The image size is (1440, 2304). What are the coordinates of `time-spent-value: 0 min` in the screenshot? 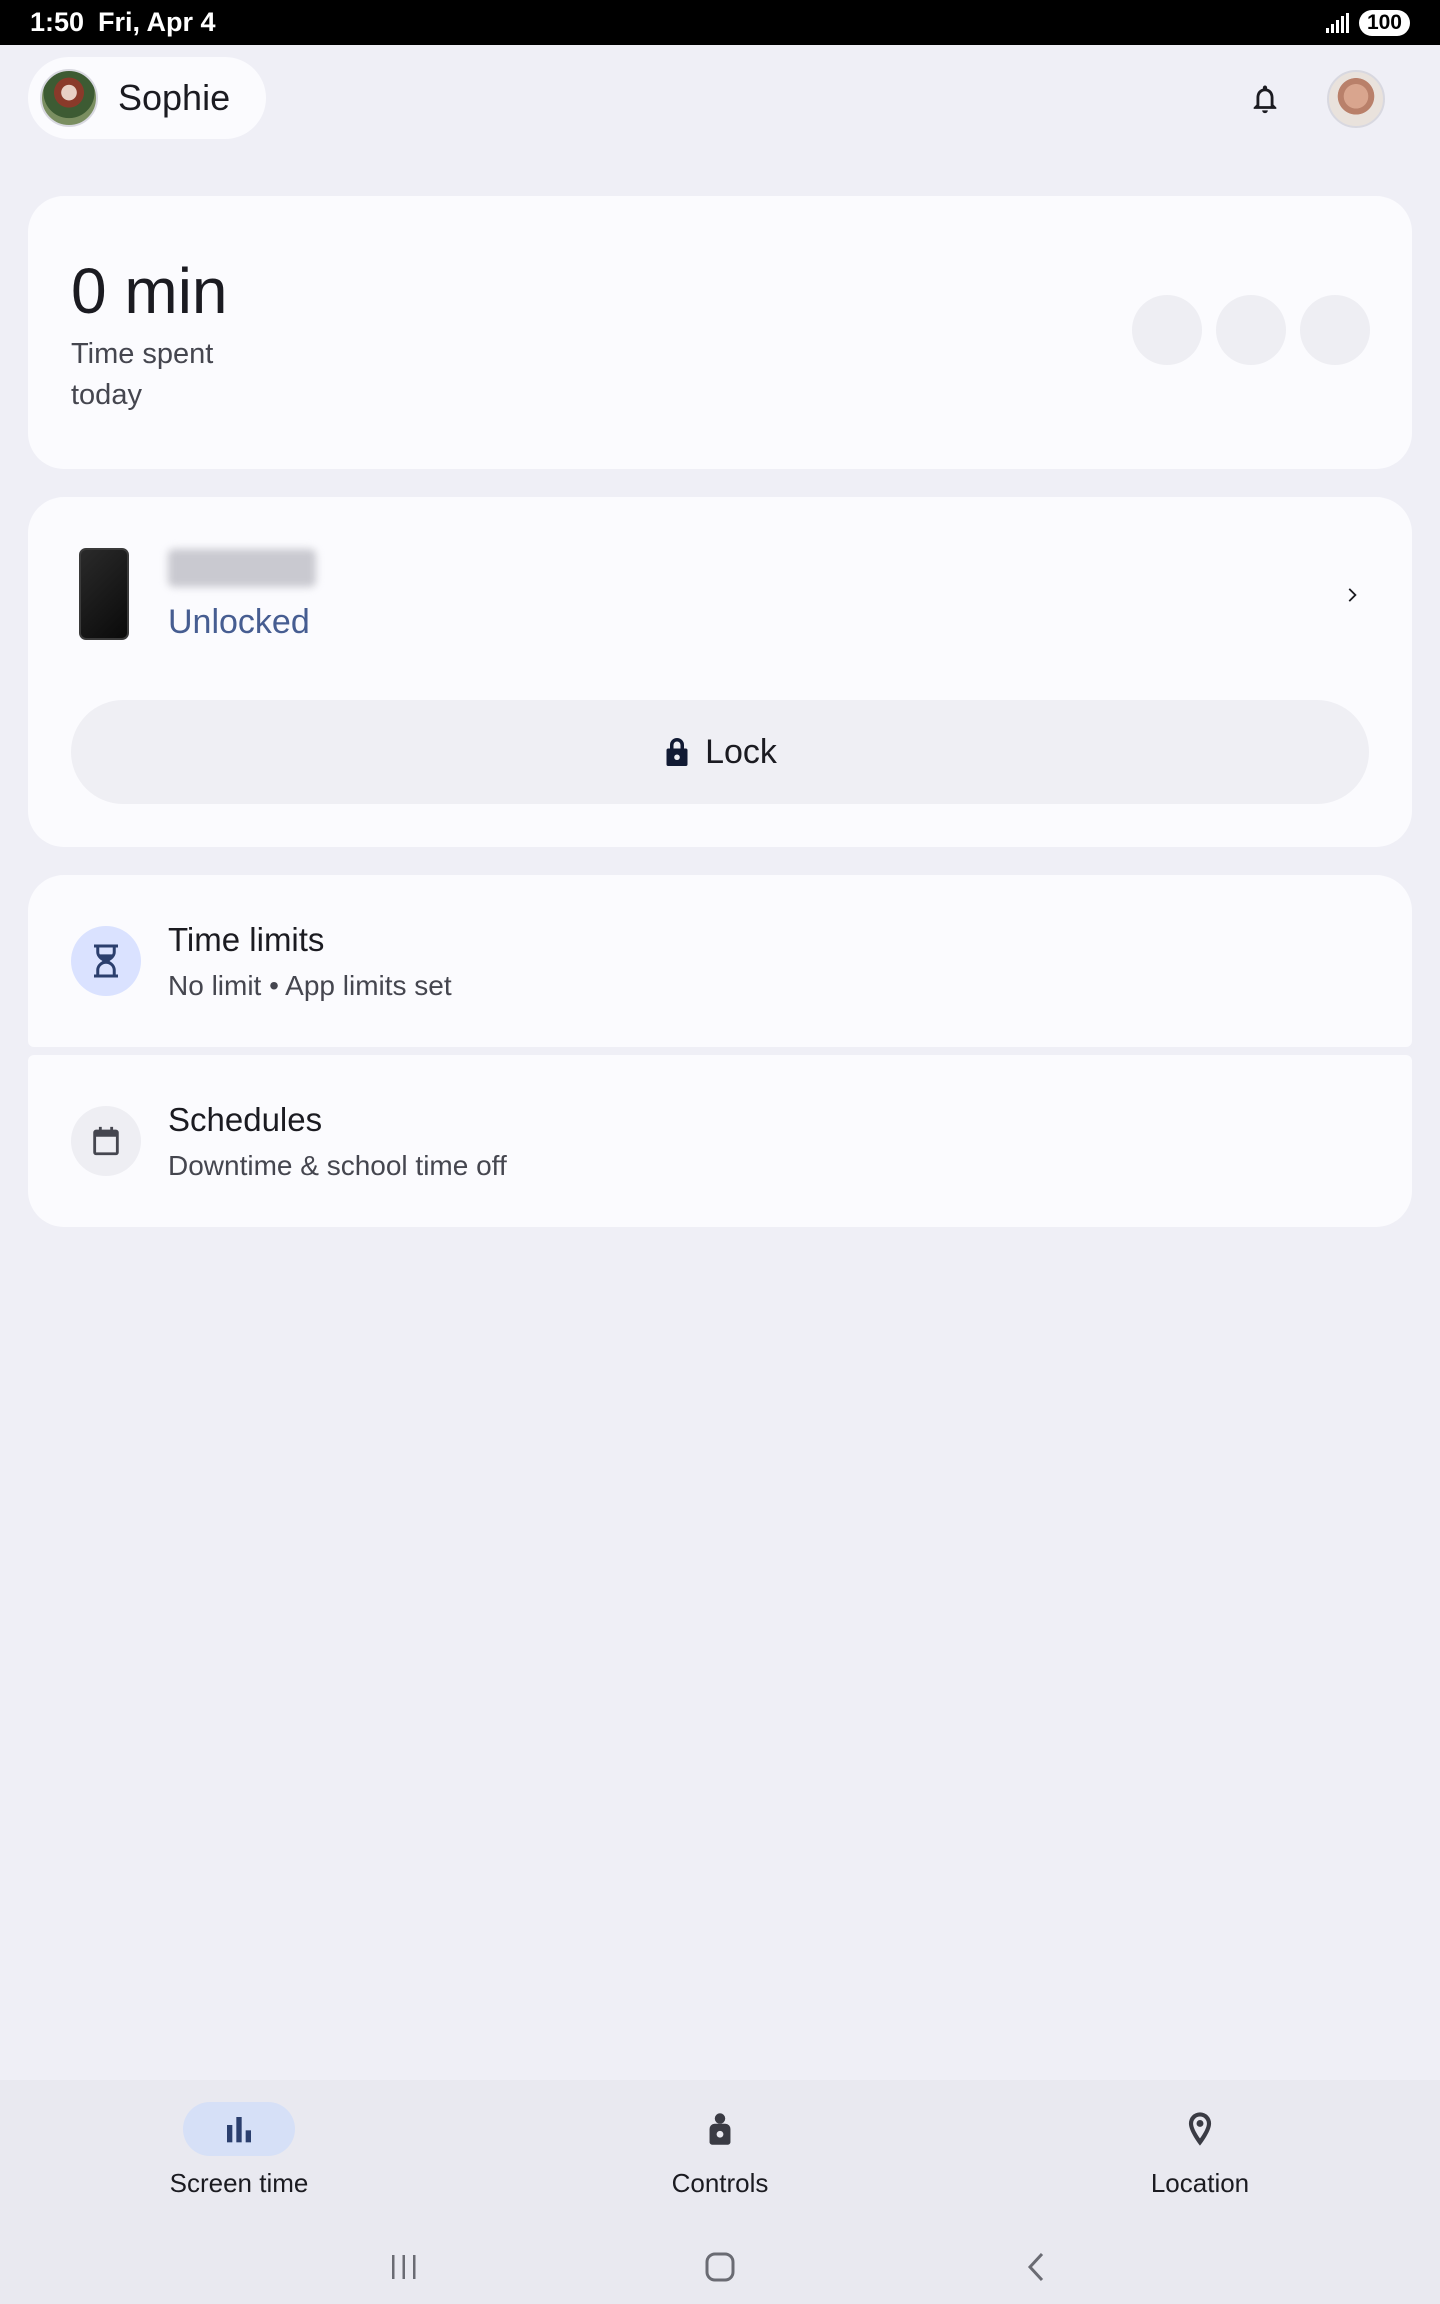 It's located at (149, 291).